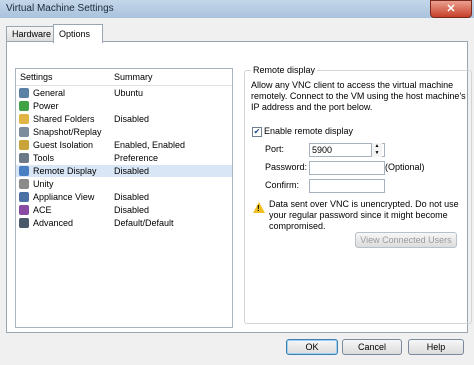  Describe the element at coordinates (284, 70) in the screenshot. I see `remote-display-legend: Remote display` at that location.